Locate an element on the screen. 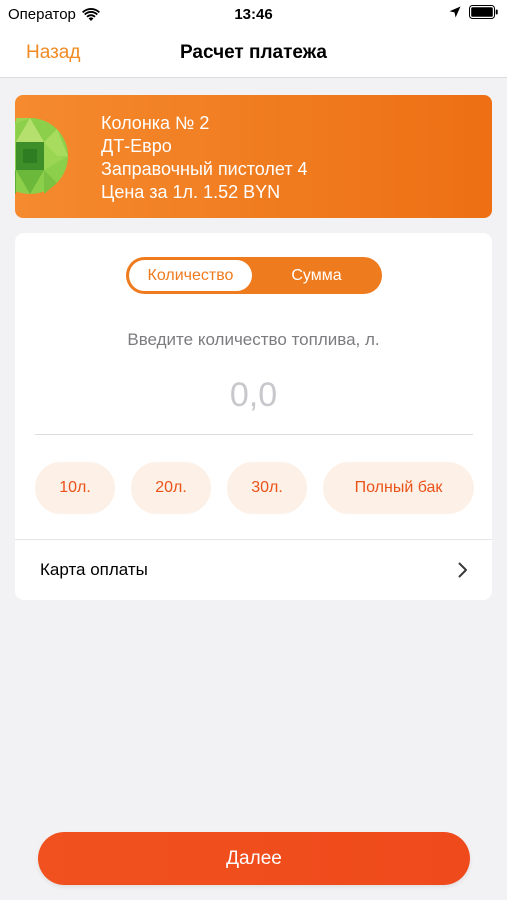 Image resolution: width=507 pixels, height=900 pixels. status-bar: Оператор 13:46 is located at coordinates (253, 15).